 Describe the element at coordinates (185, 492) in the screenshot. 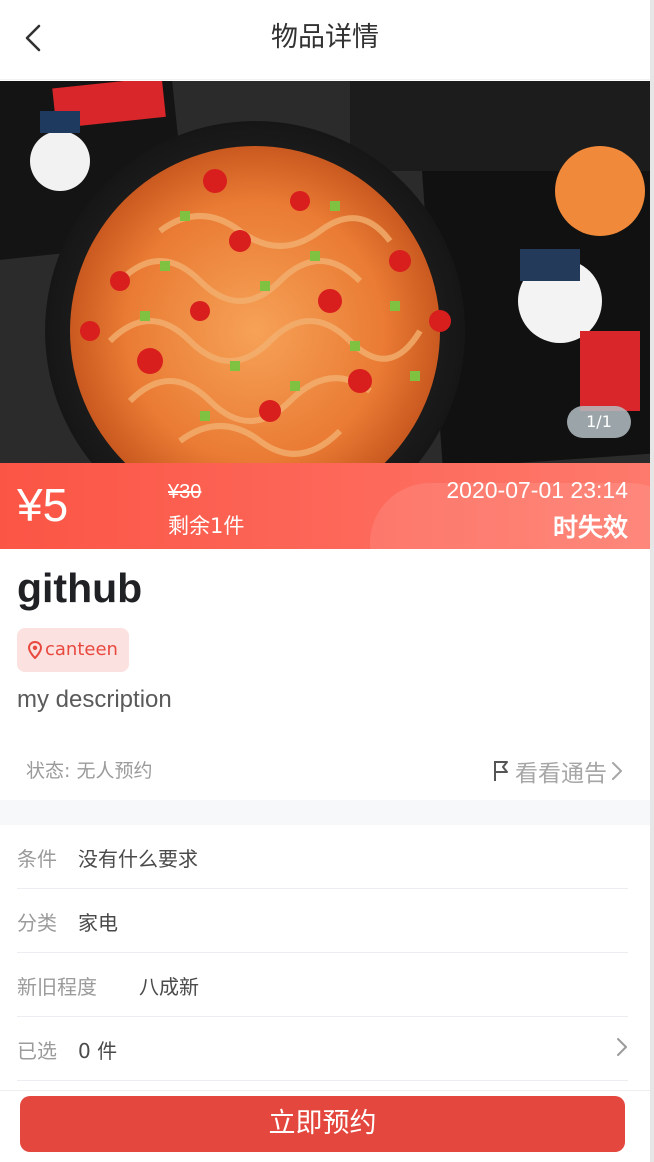

I see `original-price: ¥30` at that location.